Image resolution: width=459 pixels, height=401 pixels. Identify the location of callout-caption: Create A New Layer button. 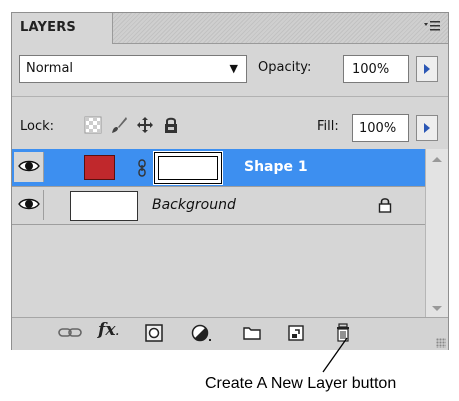
(301, 383).